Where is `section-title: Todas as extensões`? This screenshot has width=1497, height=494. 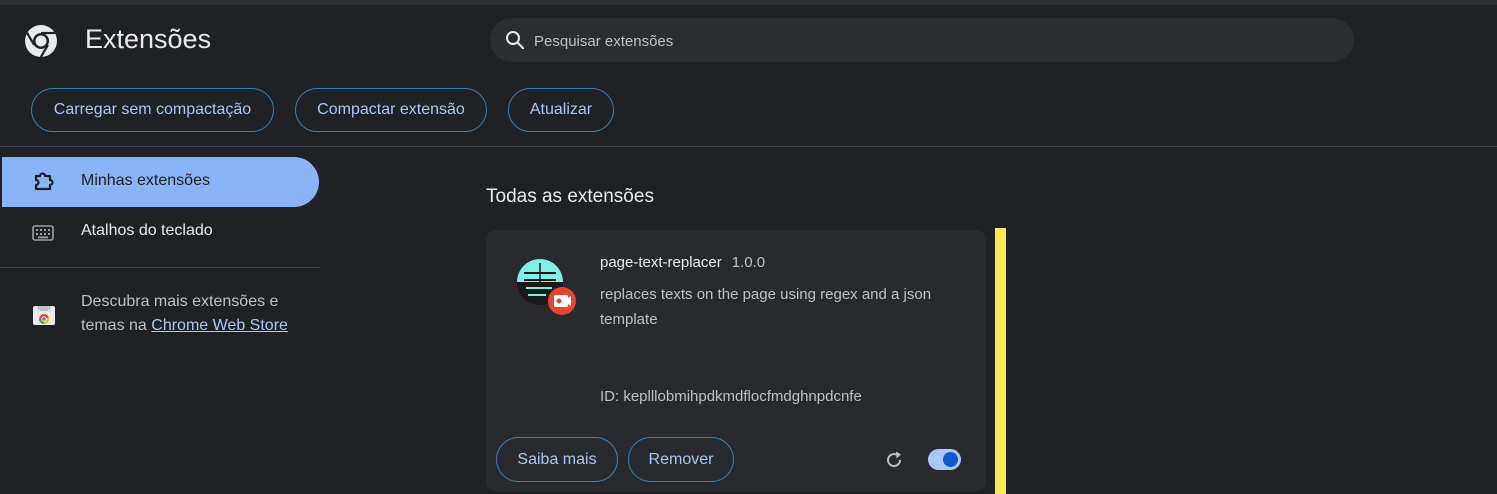 section-title: Todas as extensões is located at coordinates (570, 196).